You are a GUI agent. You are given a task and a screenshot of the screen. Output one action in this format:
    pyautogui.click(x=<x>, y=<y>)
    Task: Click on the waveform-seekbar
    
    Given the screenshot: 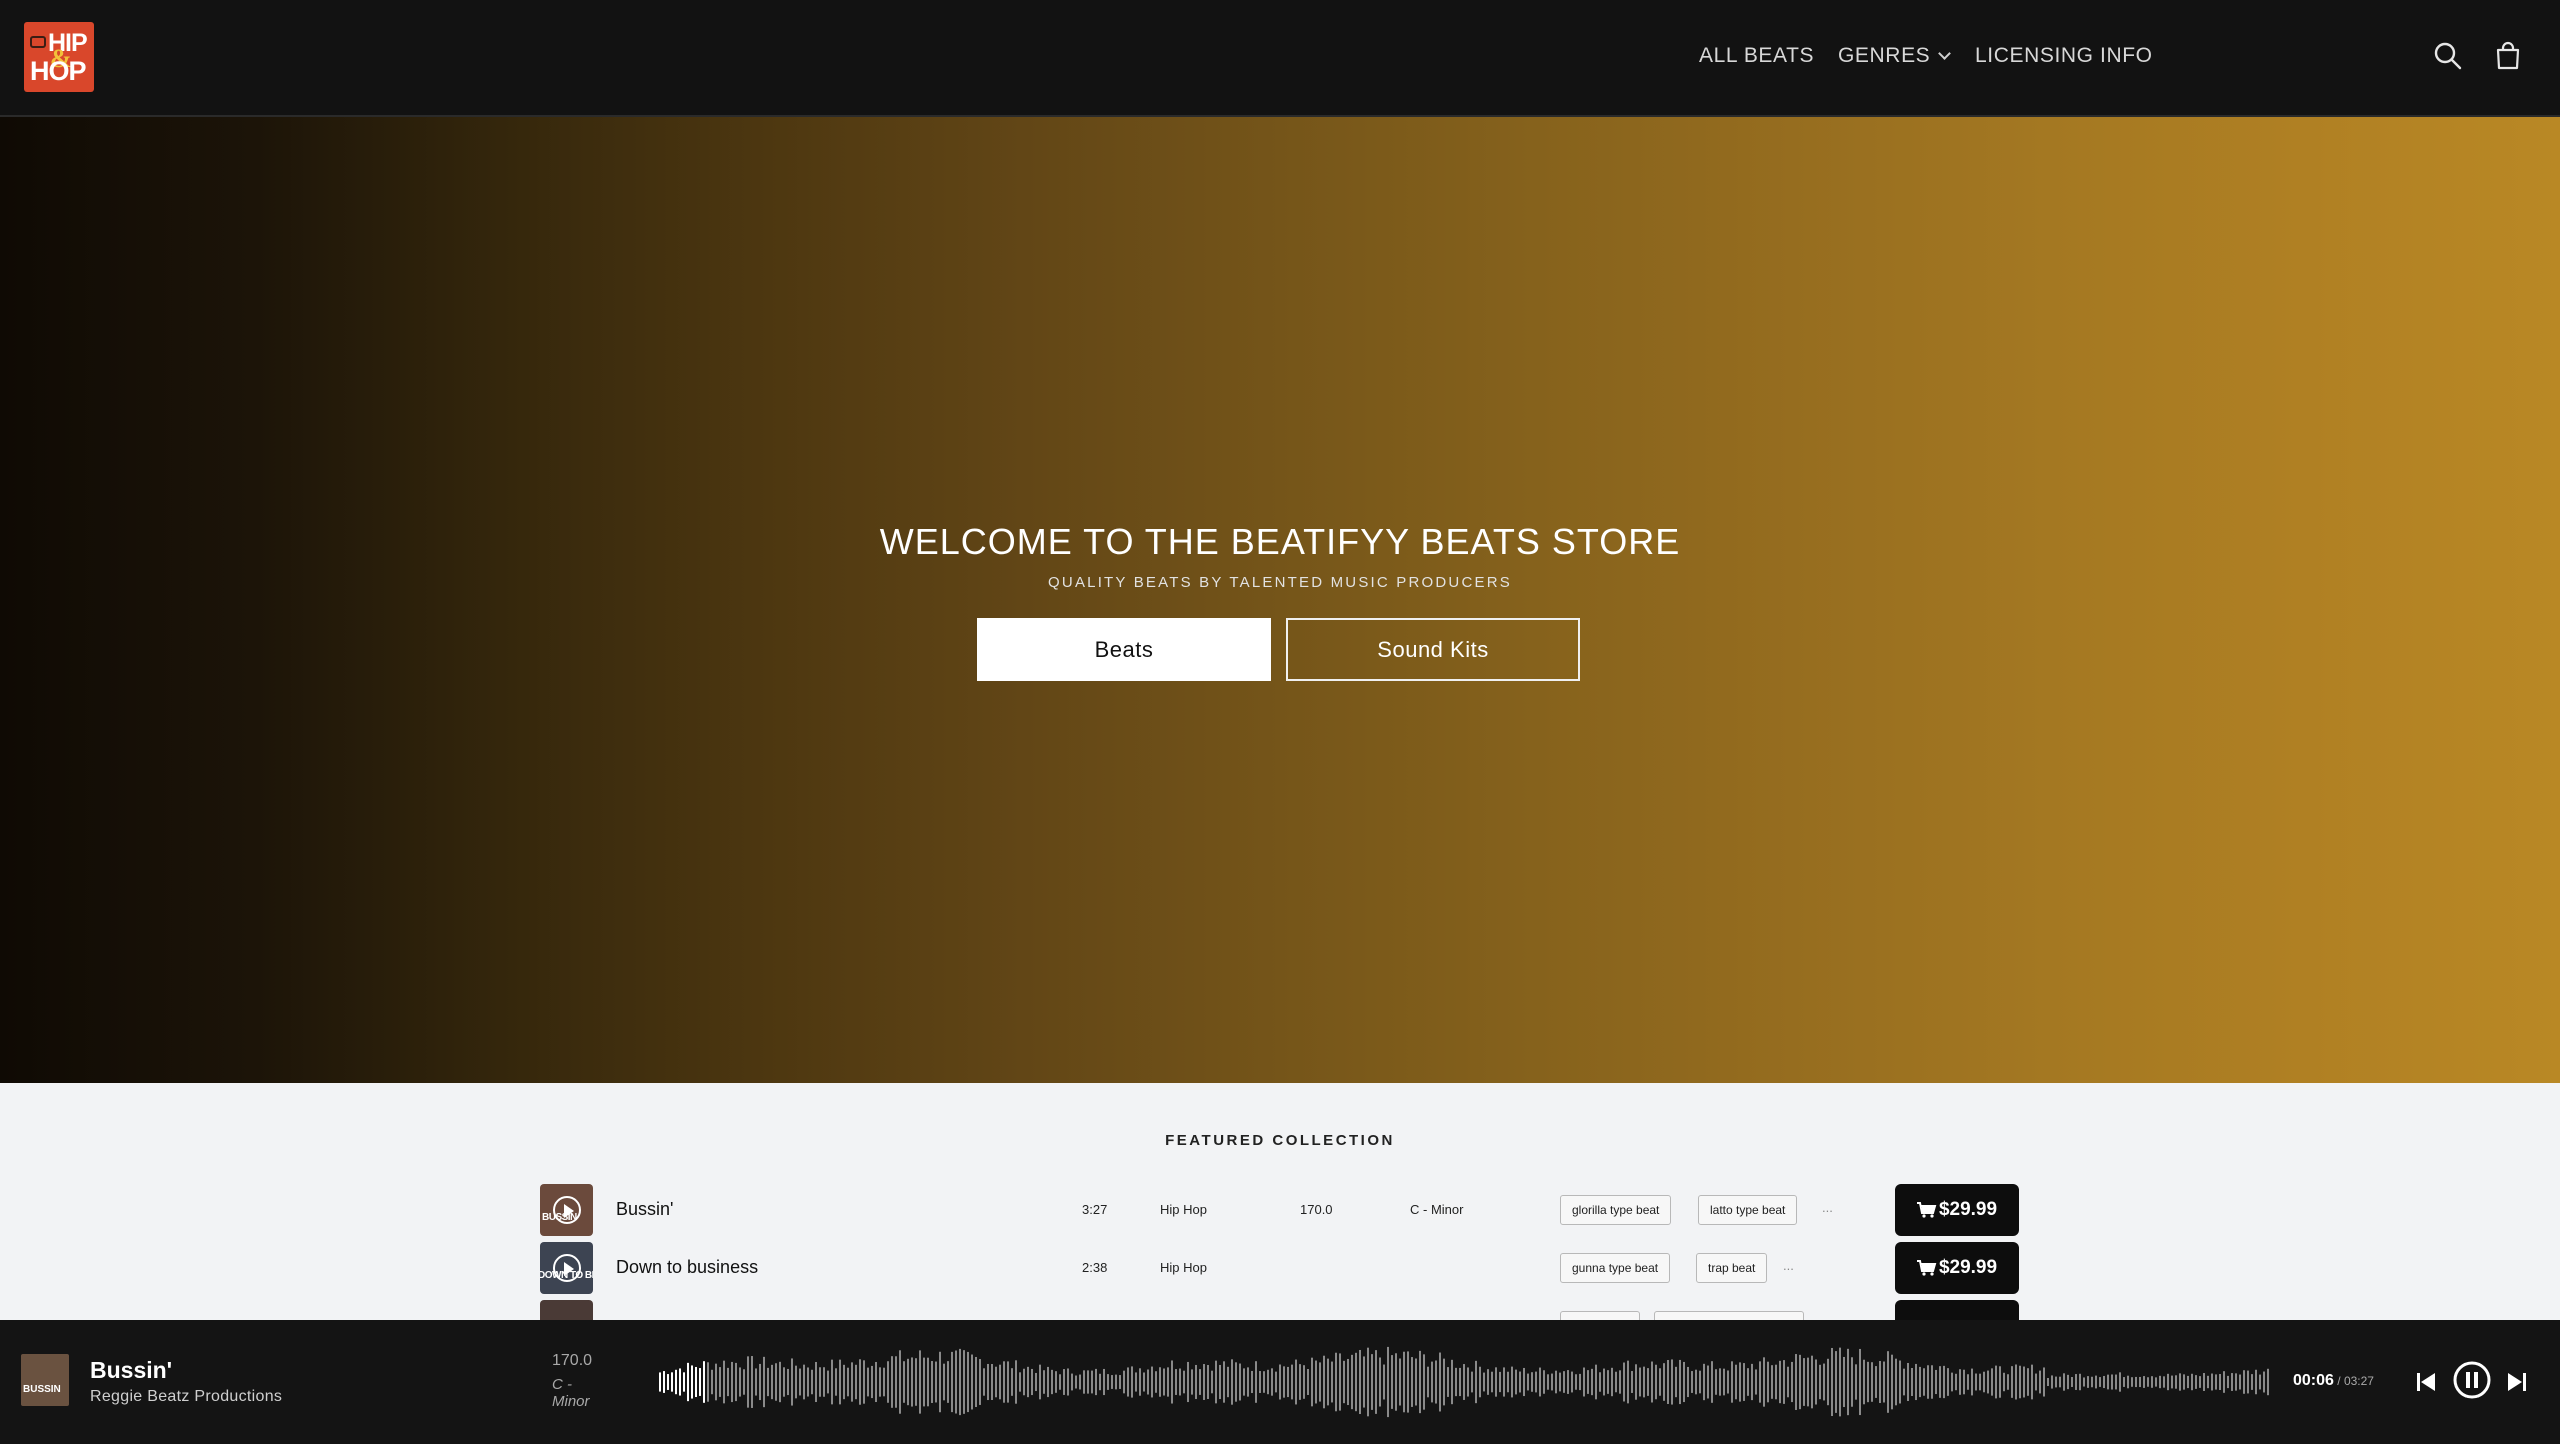 What is the action you would take?
    pyautogui.click(x=1465, y=1382)
    